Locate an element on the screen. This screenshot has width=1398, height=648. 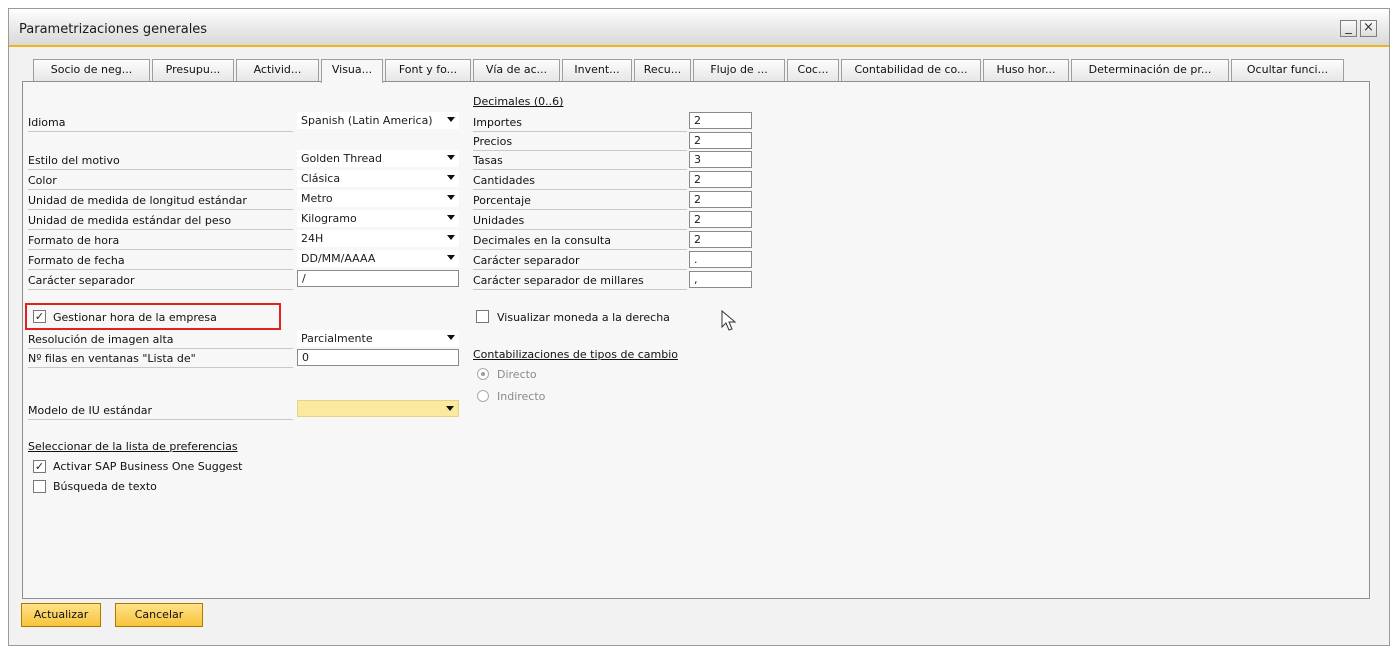
moneda-checkbox is located at coordinates (482, 316).